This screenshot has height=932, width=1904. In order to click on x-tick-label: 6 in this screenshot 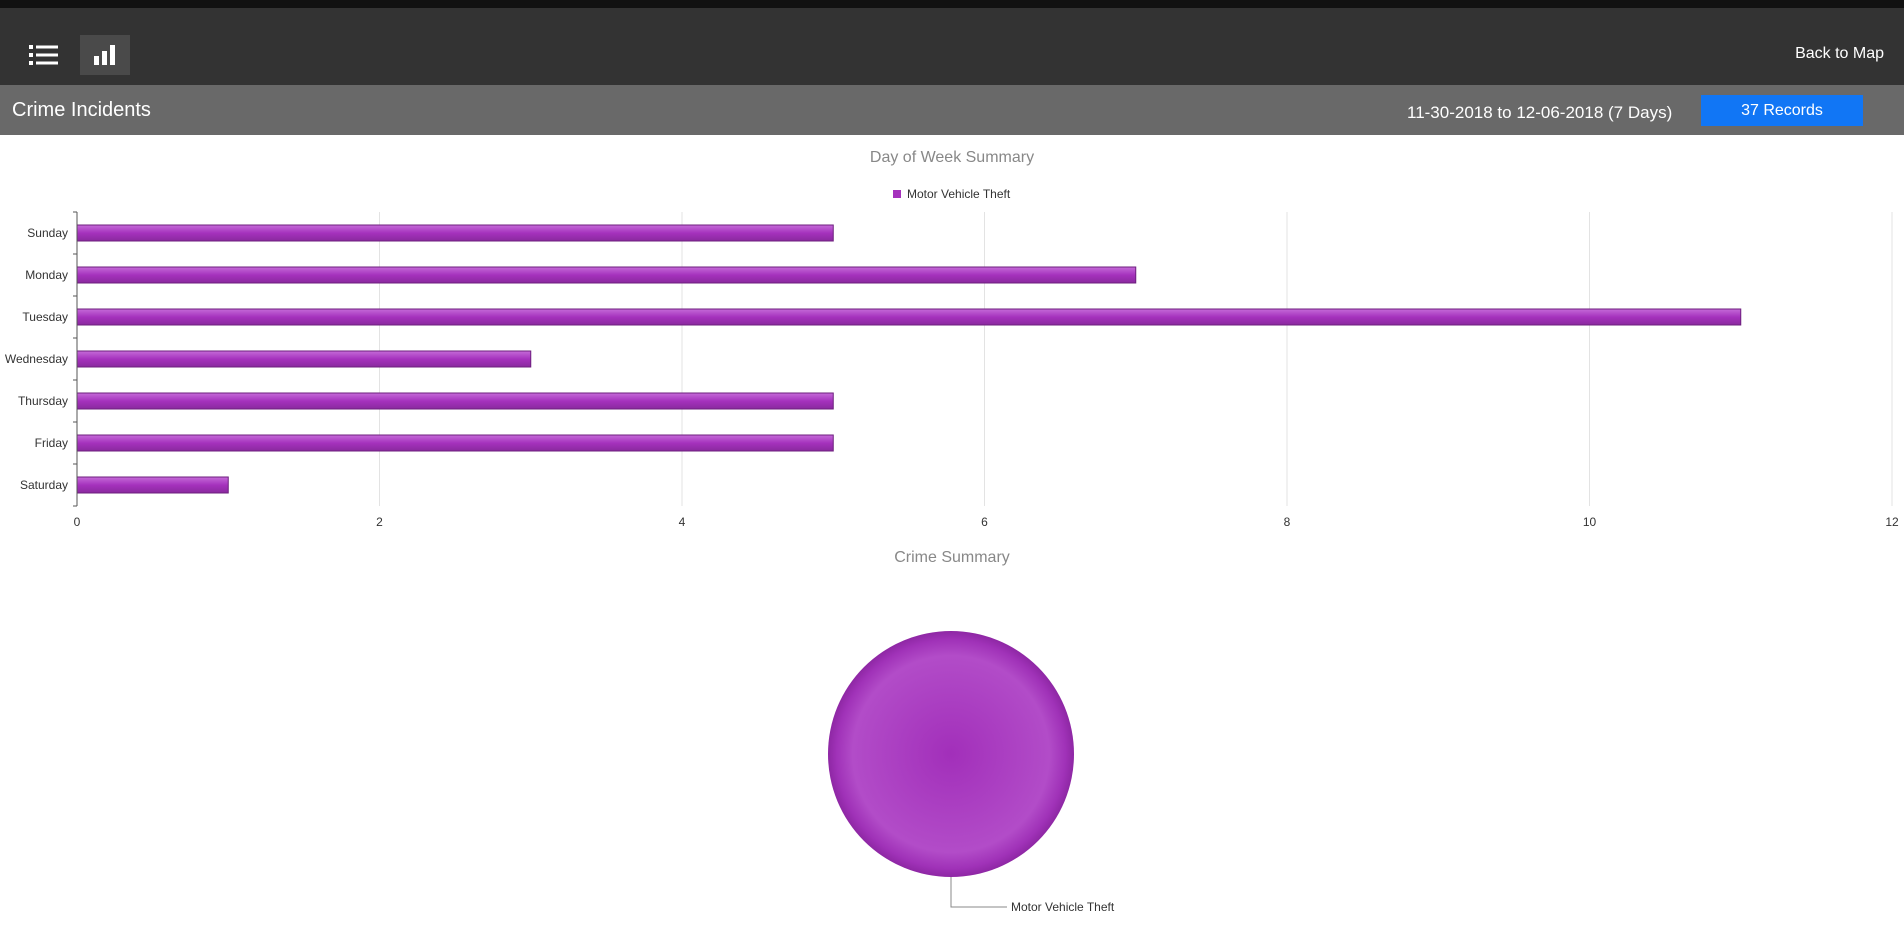, I will do `click(984, 522)`.